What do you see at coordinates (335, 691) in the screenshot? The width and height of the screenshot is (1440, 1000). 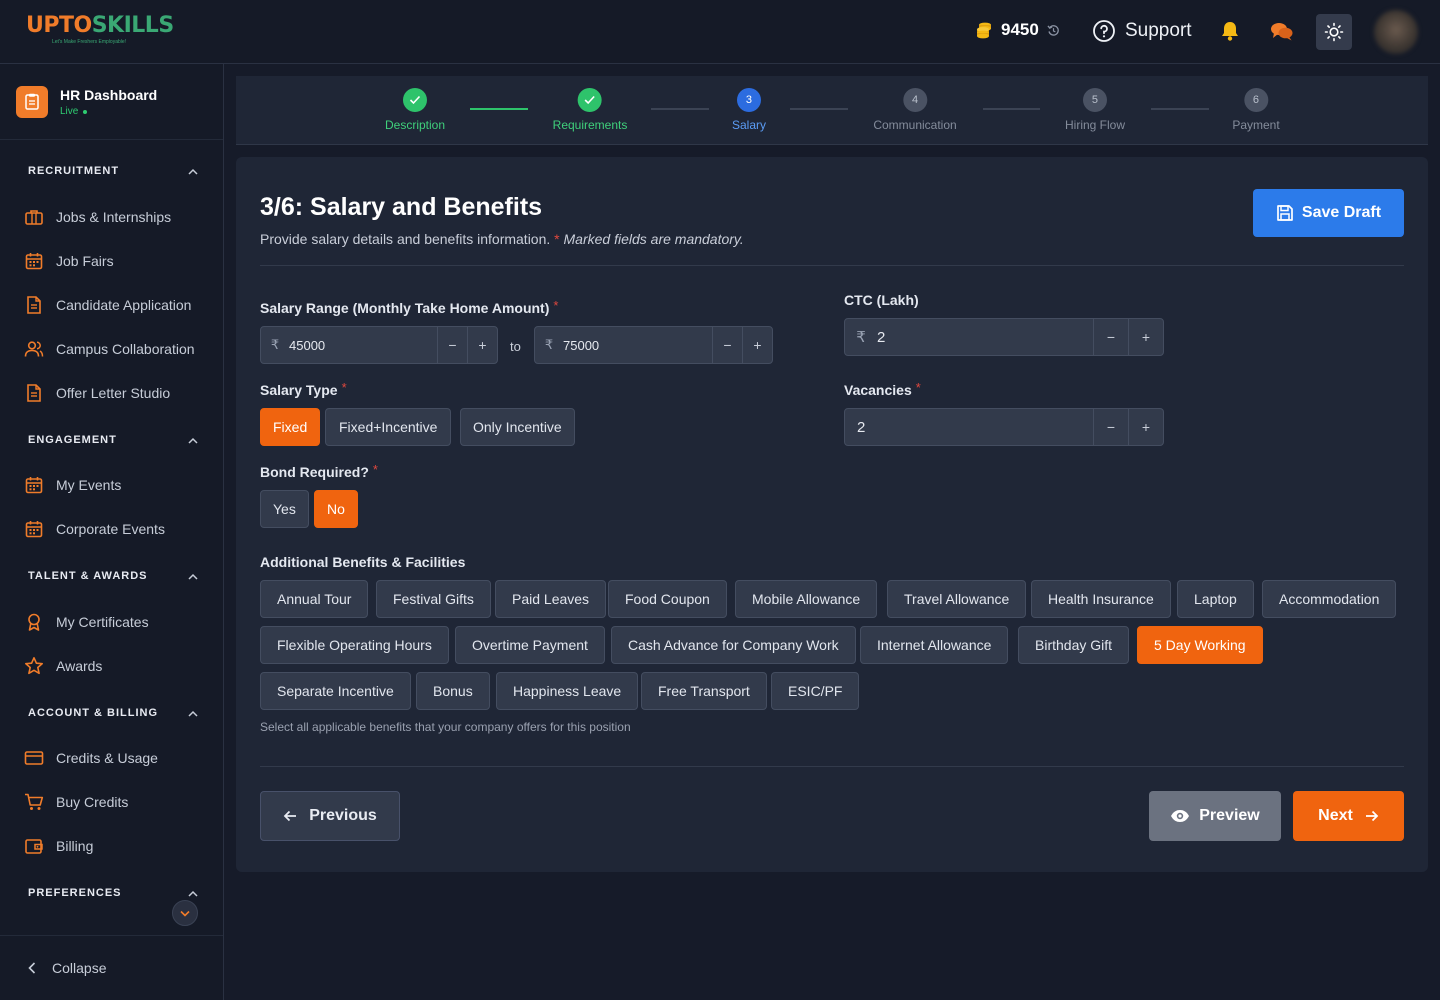 I see `benefit-chip: Separate Incentive` at bounding box center [335, 691].